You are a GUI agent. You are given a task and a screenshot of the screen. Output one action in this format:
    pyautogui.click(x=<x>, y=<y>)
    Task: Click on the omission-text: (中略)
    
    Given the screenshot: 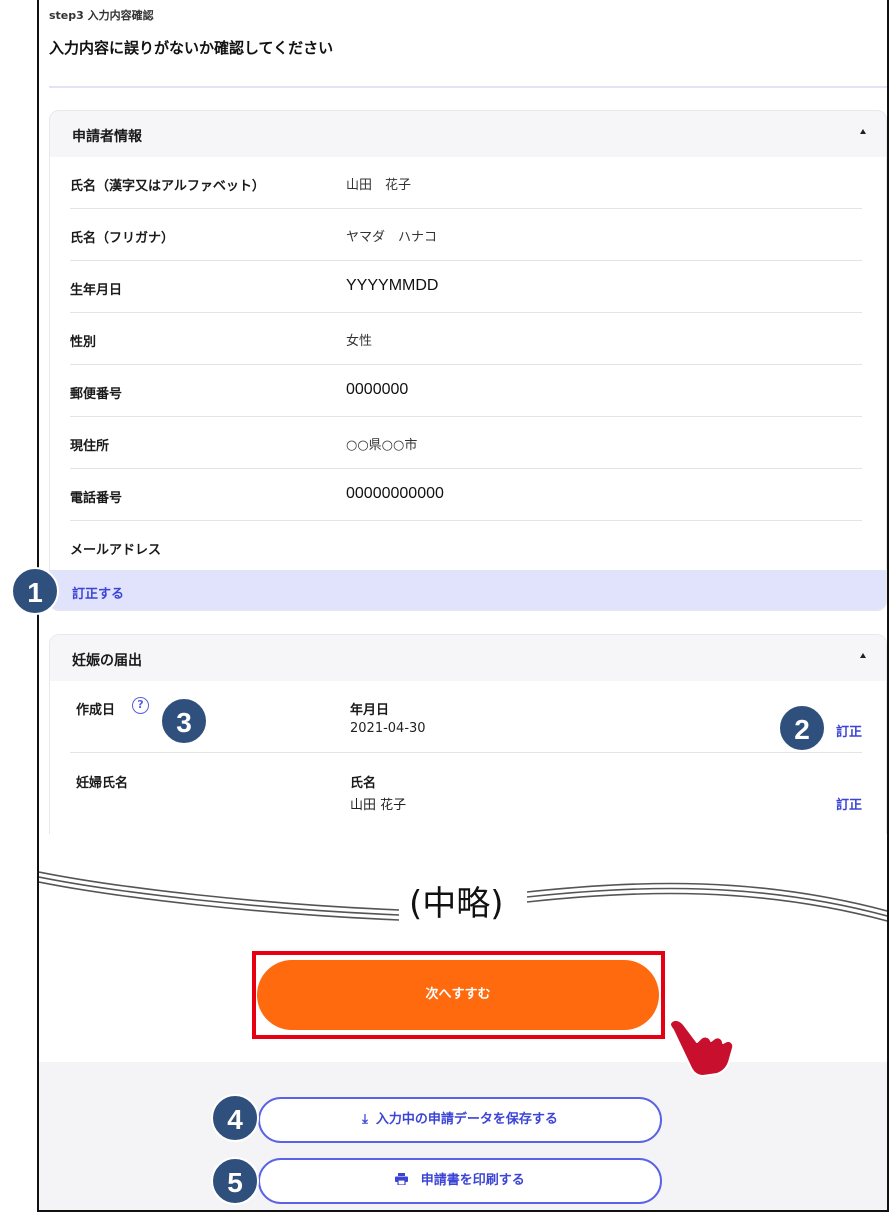 What is the action you would take?
    pyautogui.click(x=456, y=904)
    